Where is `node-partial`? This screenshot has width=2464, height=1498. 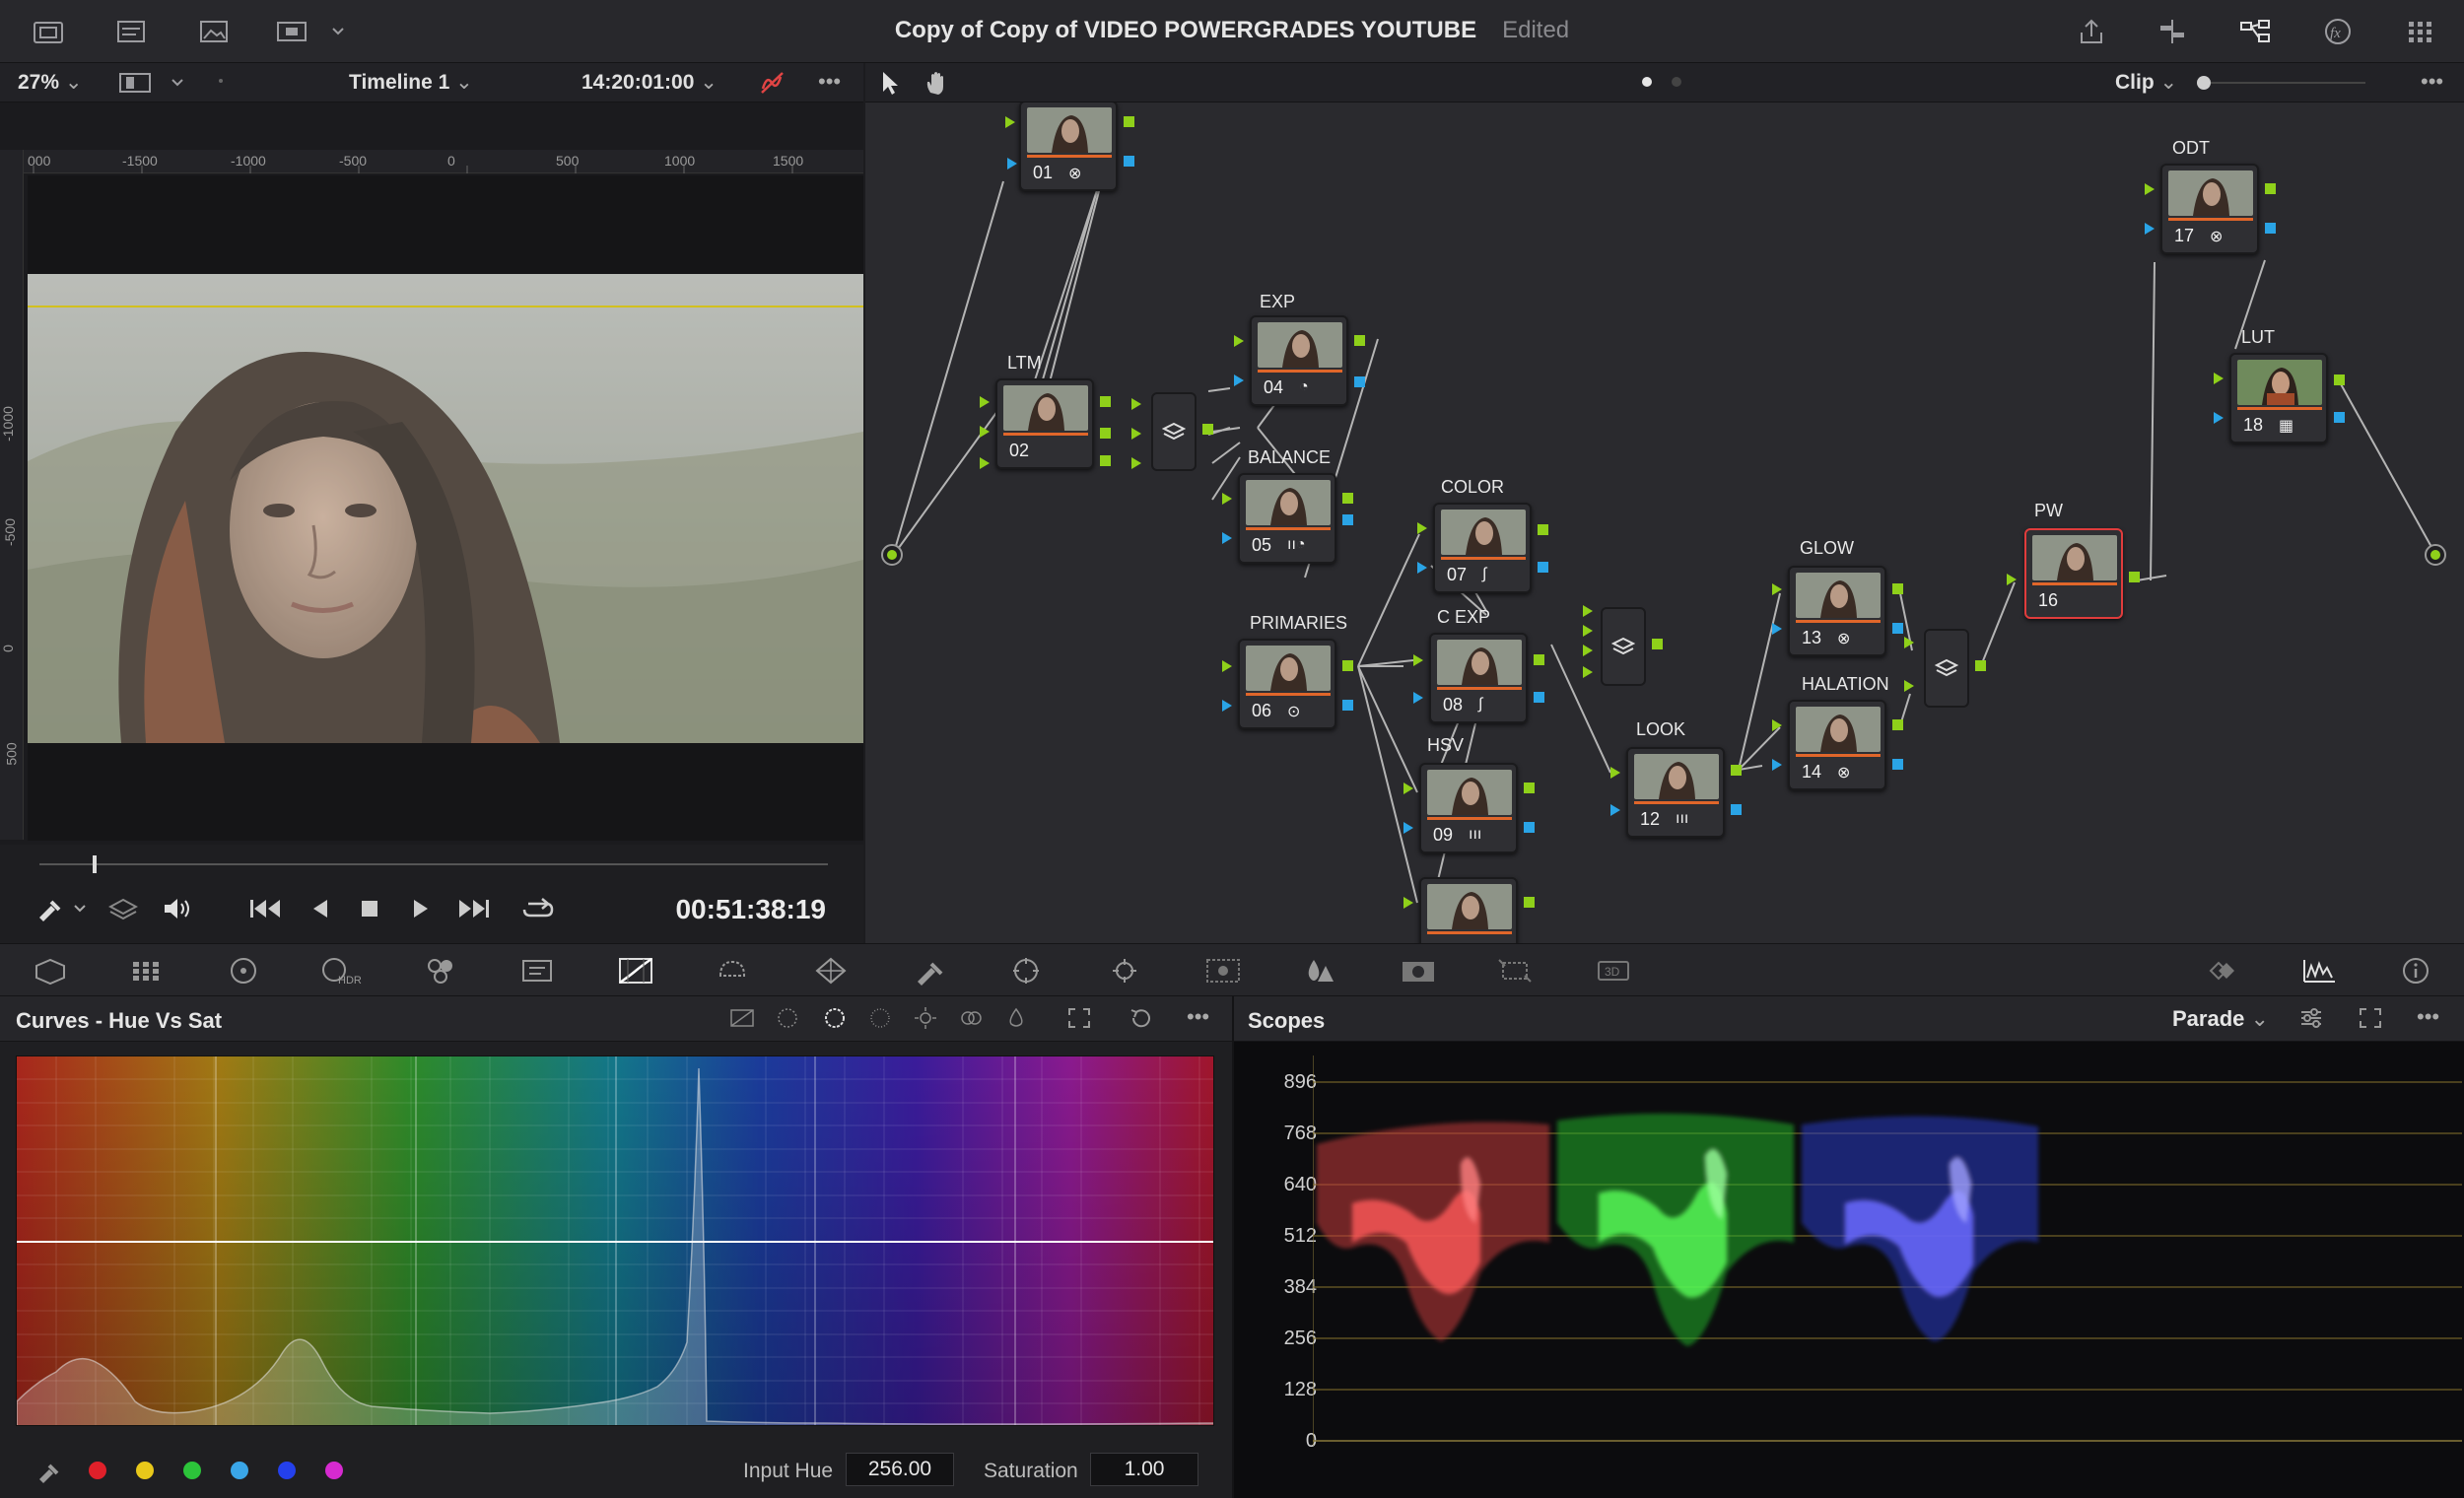
node-partial is located at coordinates (1468, 910).